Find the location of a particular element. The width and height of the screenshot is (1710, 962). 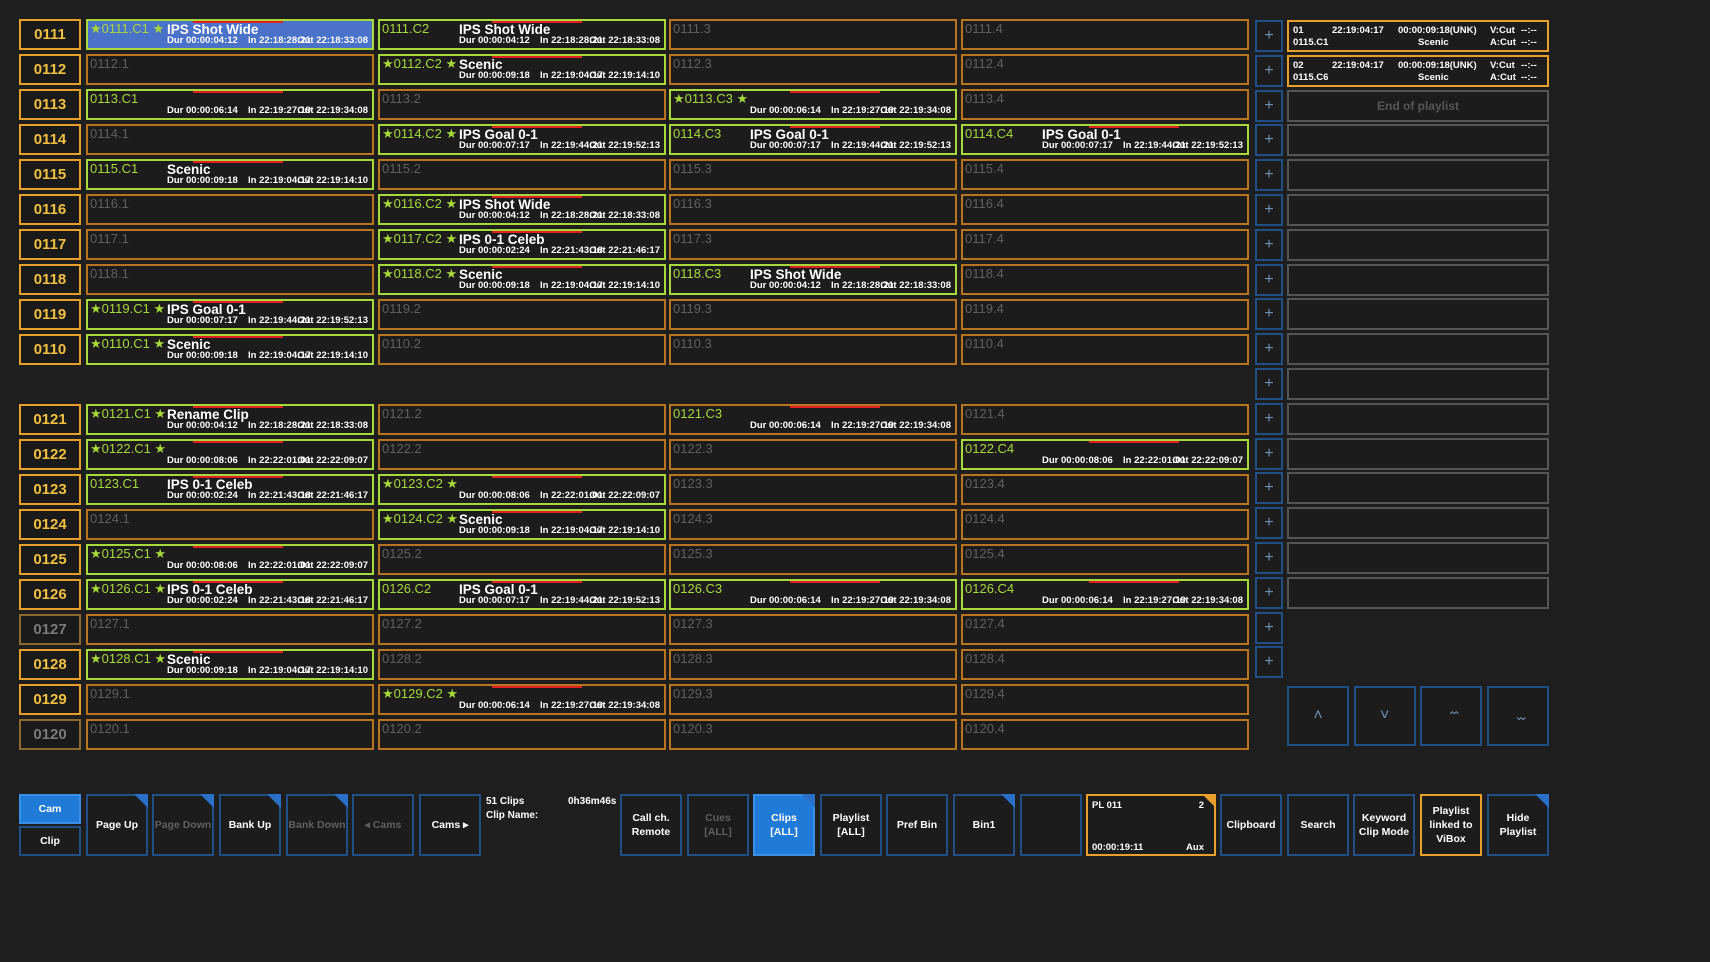

empty-cell: 0112.3 is located at coordinates (813, 69).